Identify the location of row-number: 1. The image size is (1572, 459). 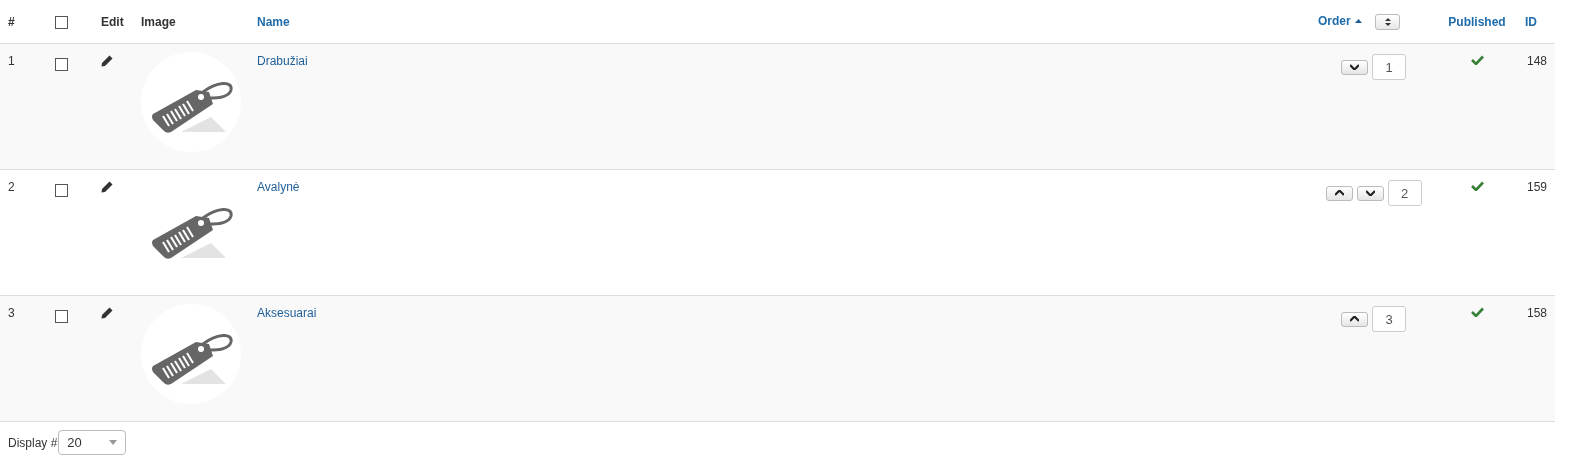
(11, 61).